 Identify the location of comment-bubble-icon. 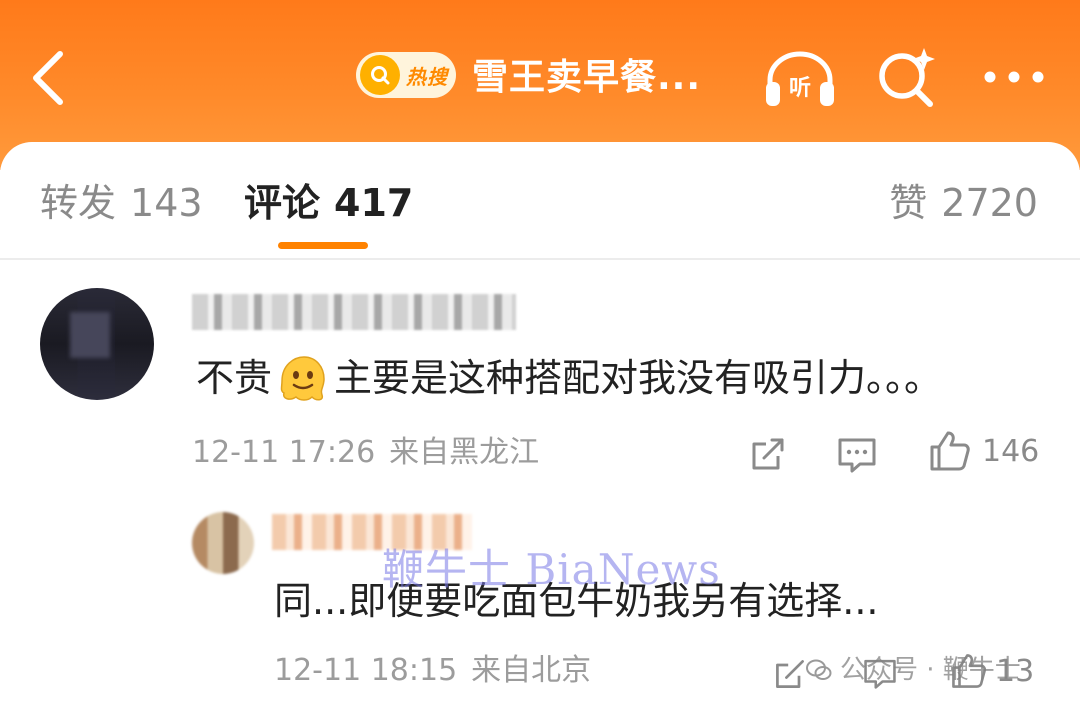
(857, 455).